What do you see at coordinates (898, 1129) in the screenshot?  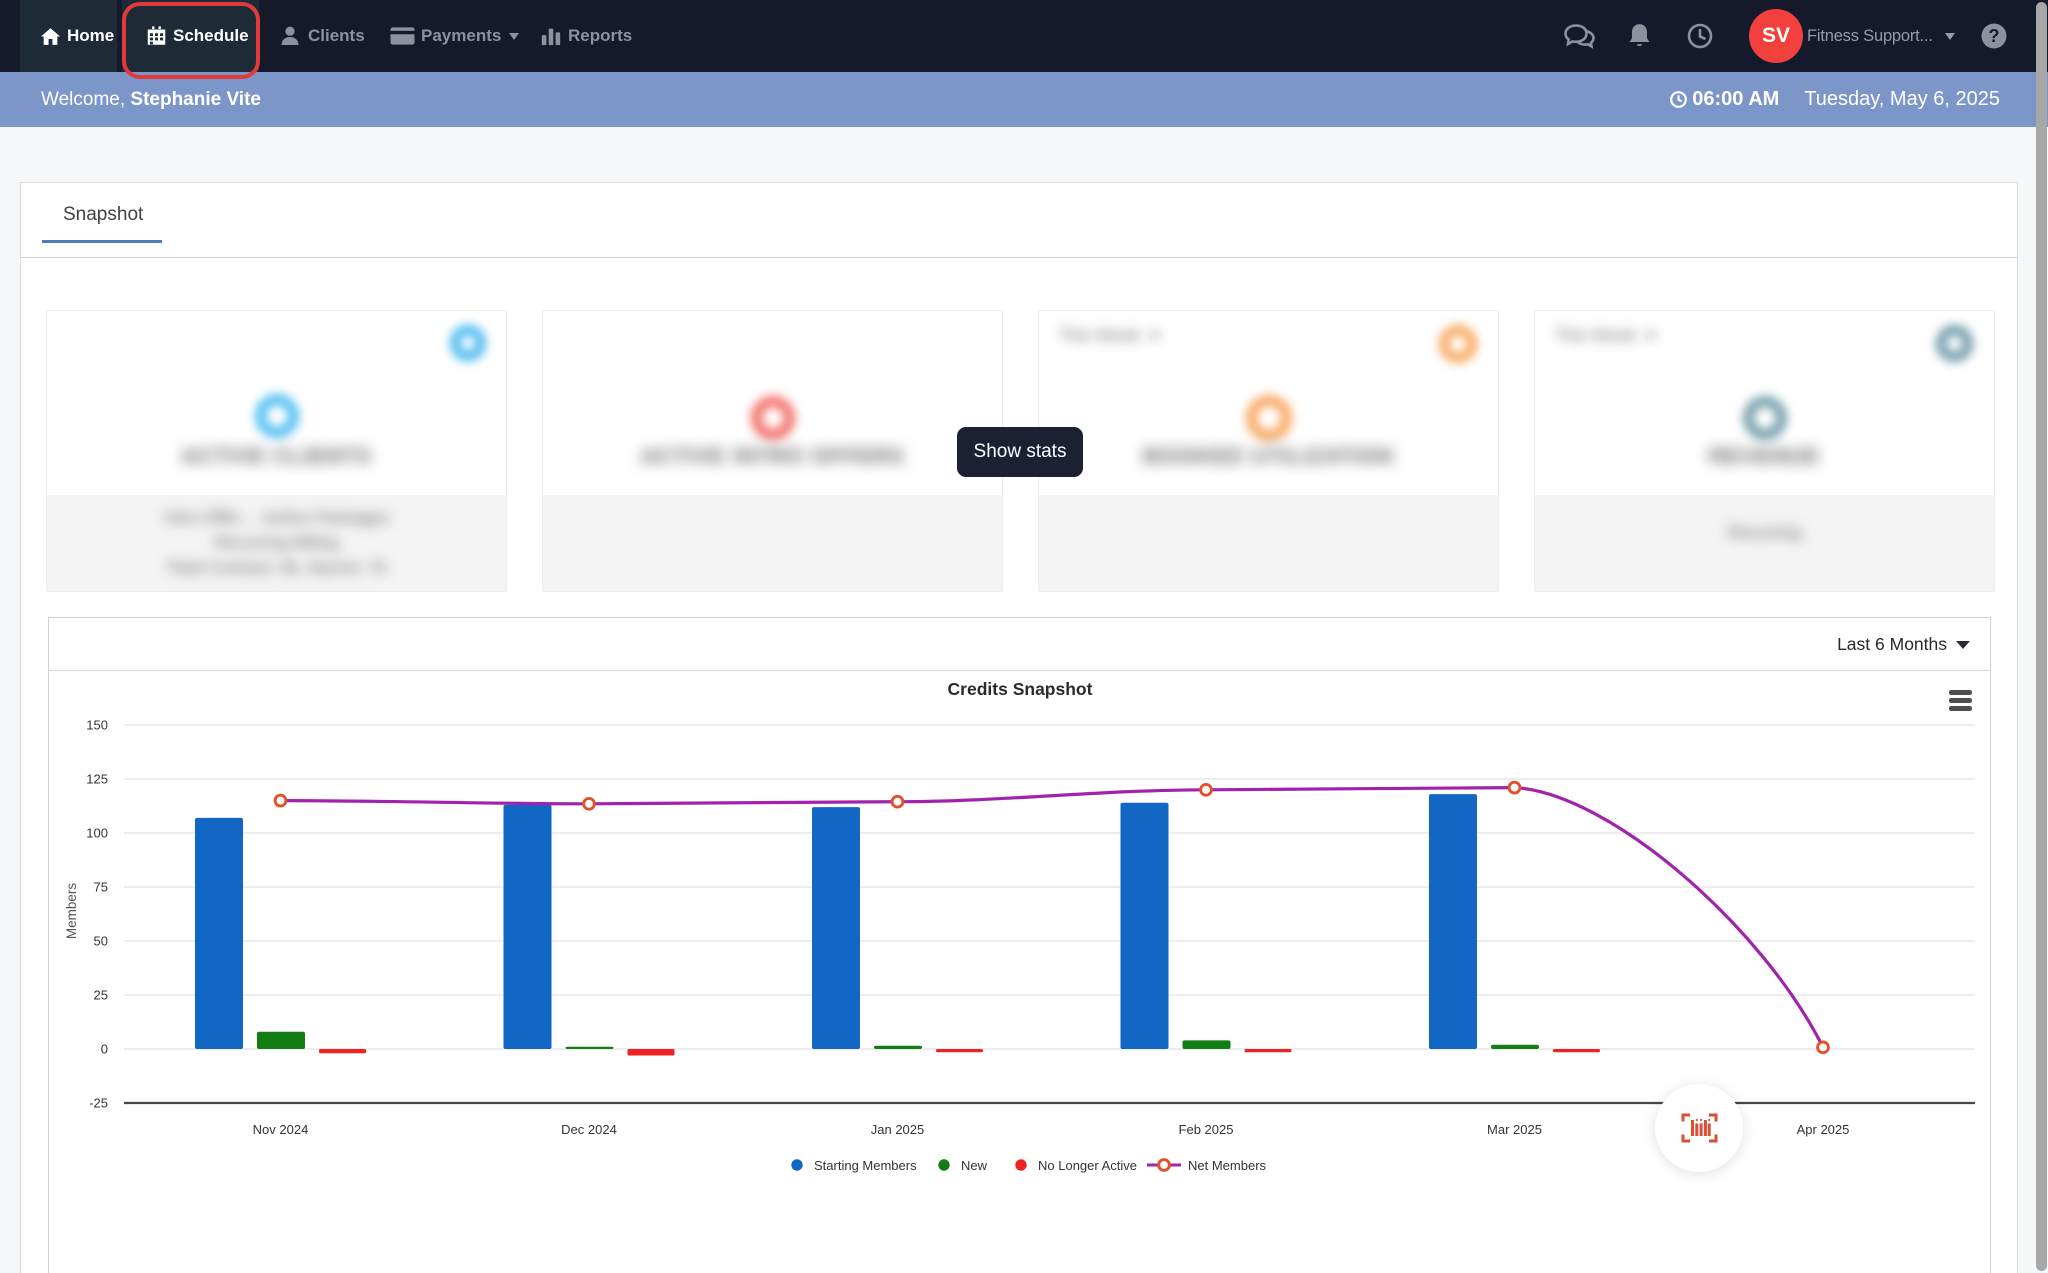 I see `svg-text: Jan 2025` at bounding box center [898, 1129].